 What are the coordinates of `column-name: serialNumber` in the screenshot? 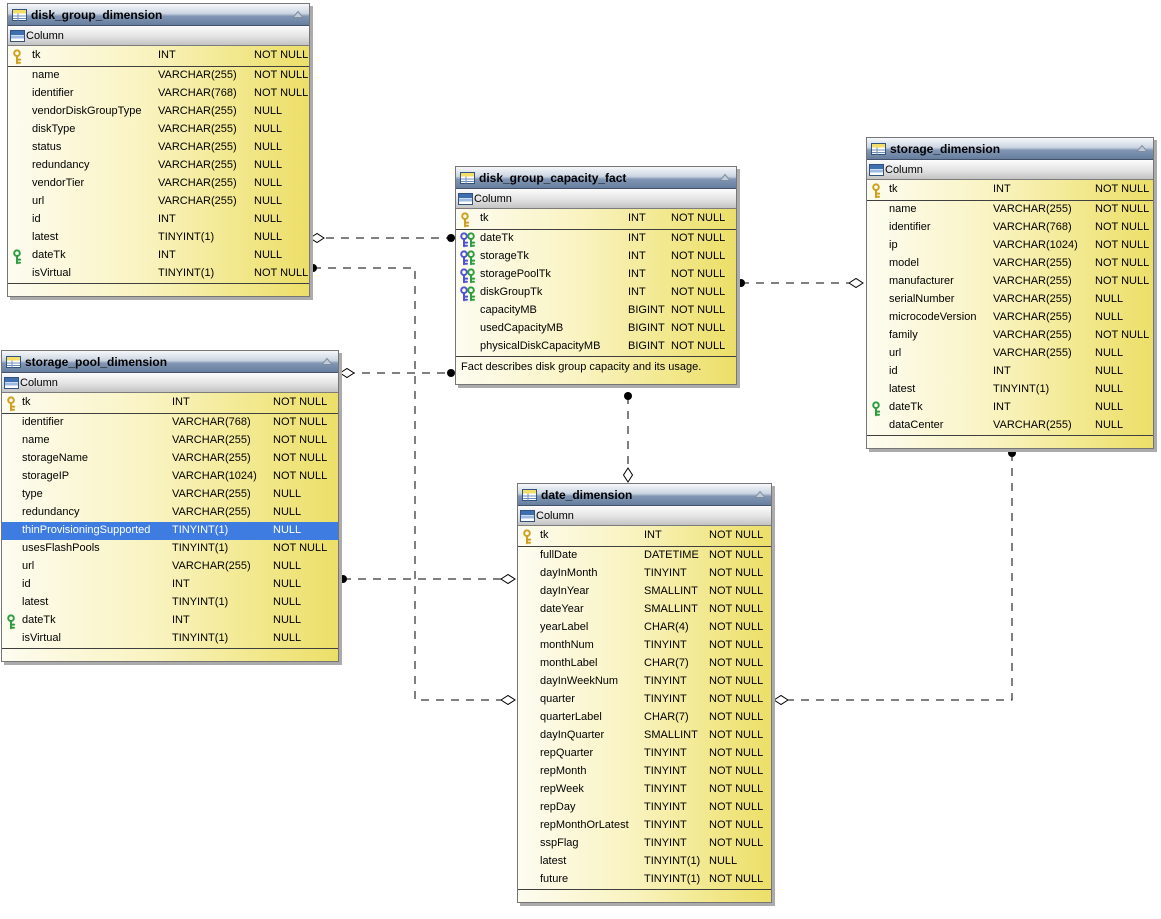 It's located at (922, 299).